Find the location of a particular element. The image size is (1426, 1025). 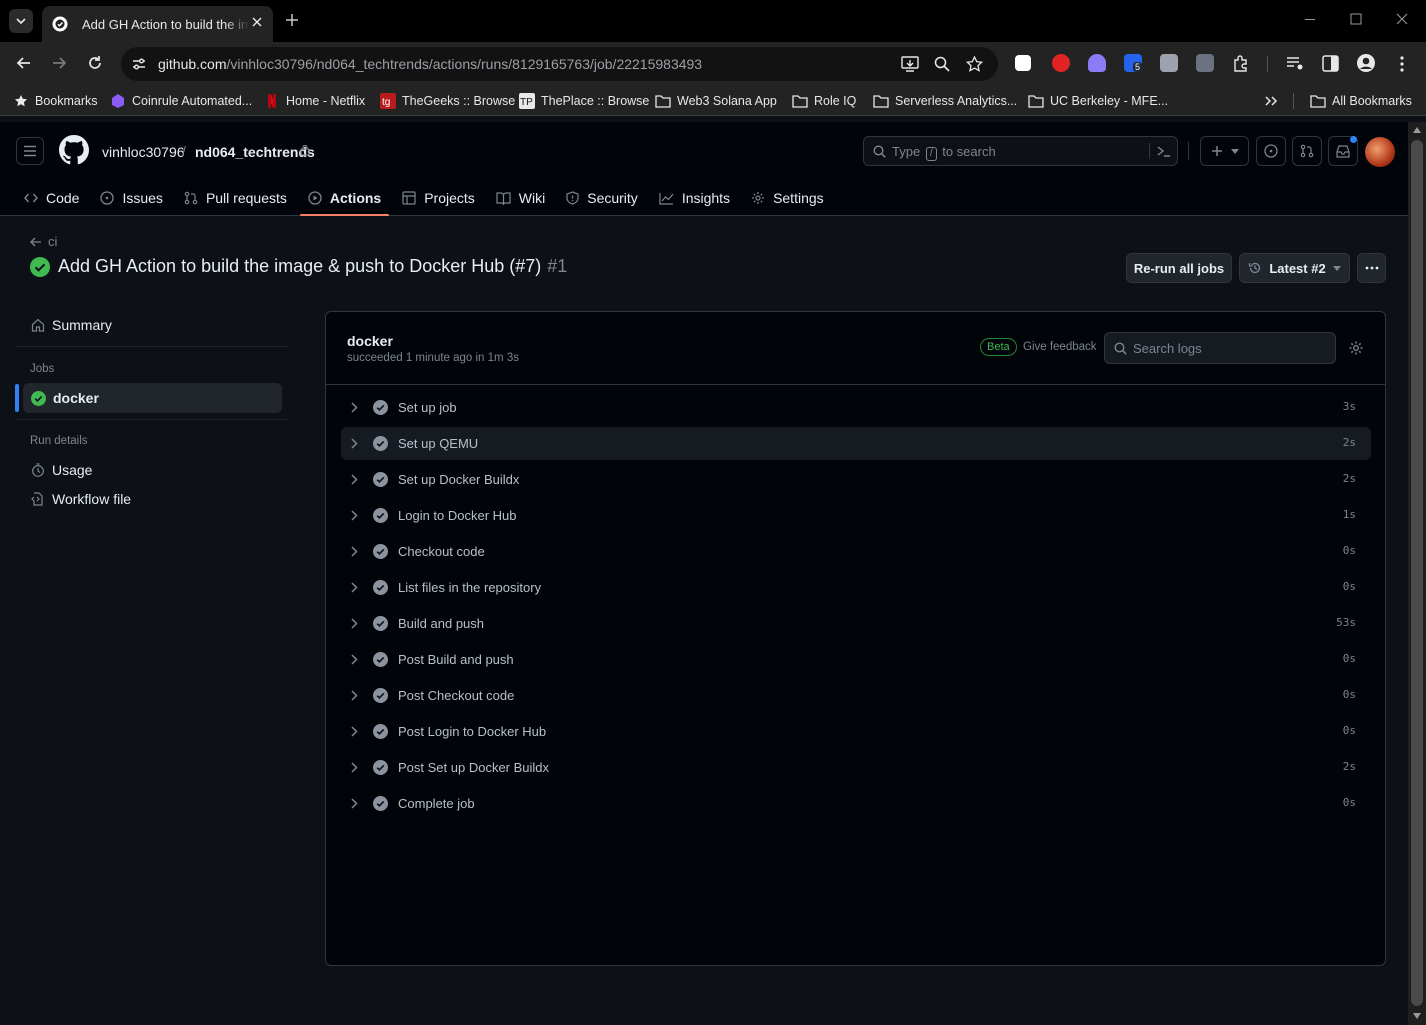

step-row: Login to Docker Hub 1s is located at coordinates (856, 515).